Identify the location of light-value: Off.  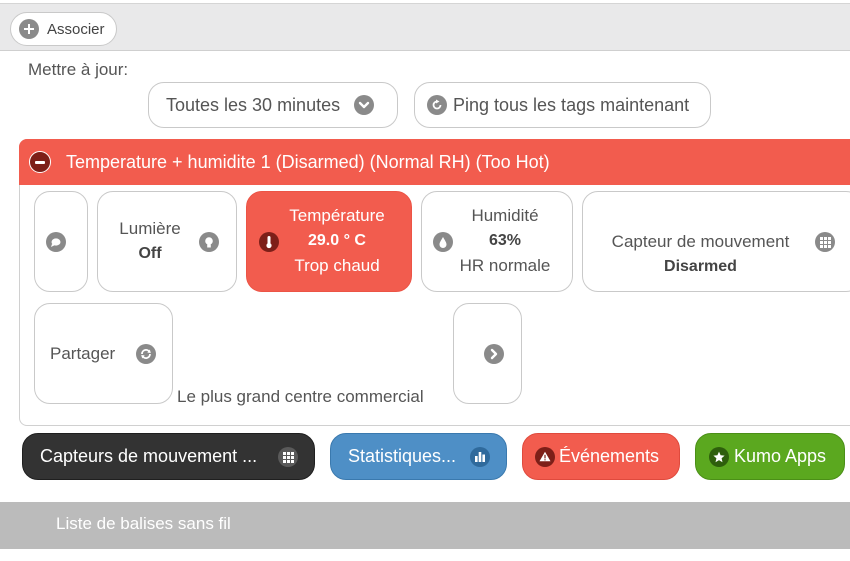
(150, 253).